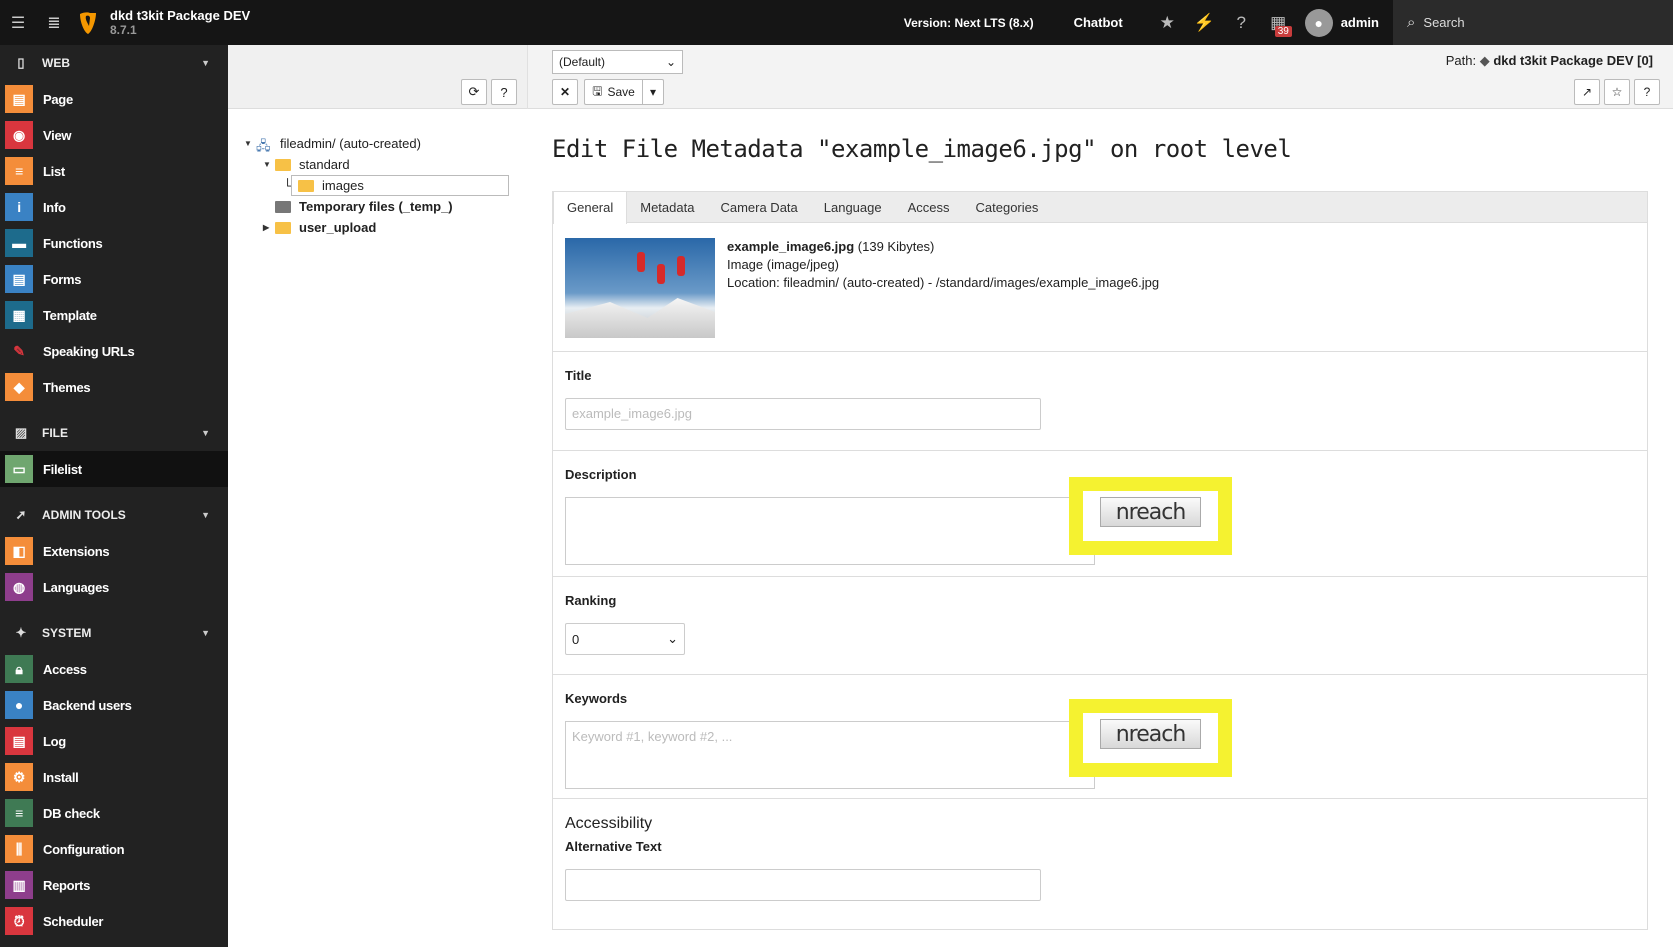  What do you see at coordinates (378, 164) in the screenshot?
I see `tree-node-standard: ▼ standard` at bounding box center [378, 164].